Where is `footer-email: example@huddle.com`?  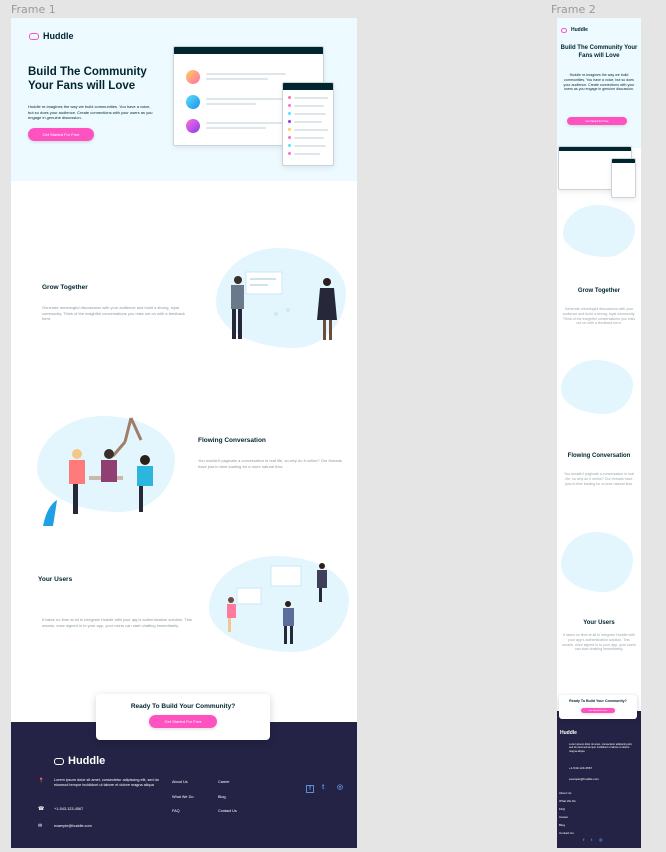
footer-email: example@huddle.com is located at coordinates (73, 826).